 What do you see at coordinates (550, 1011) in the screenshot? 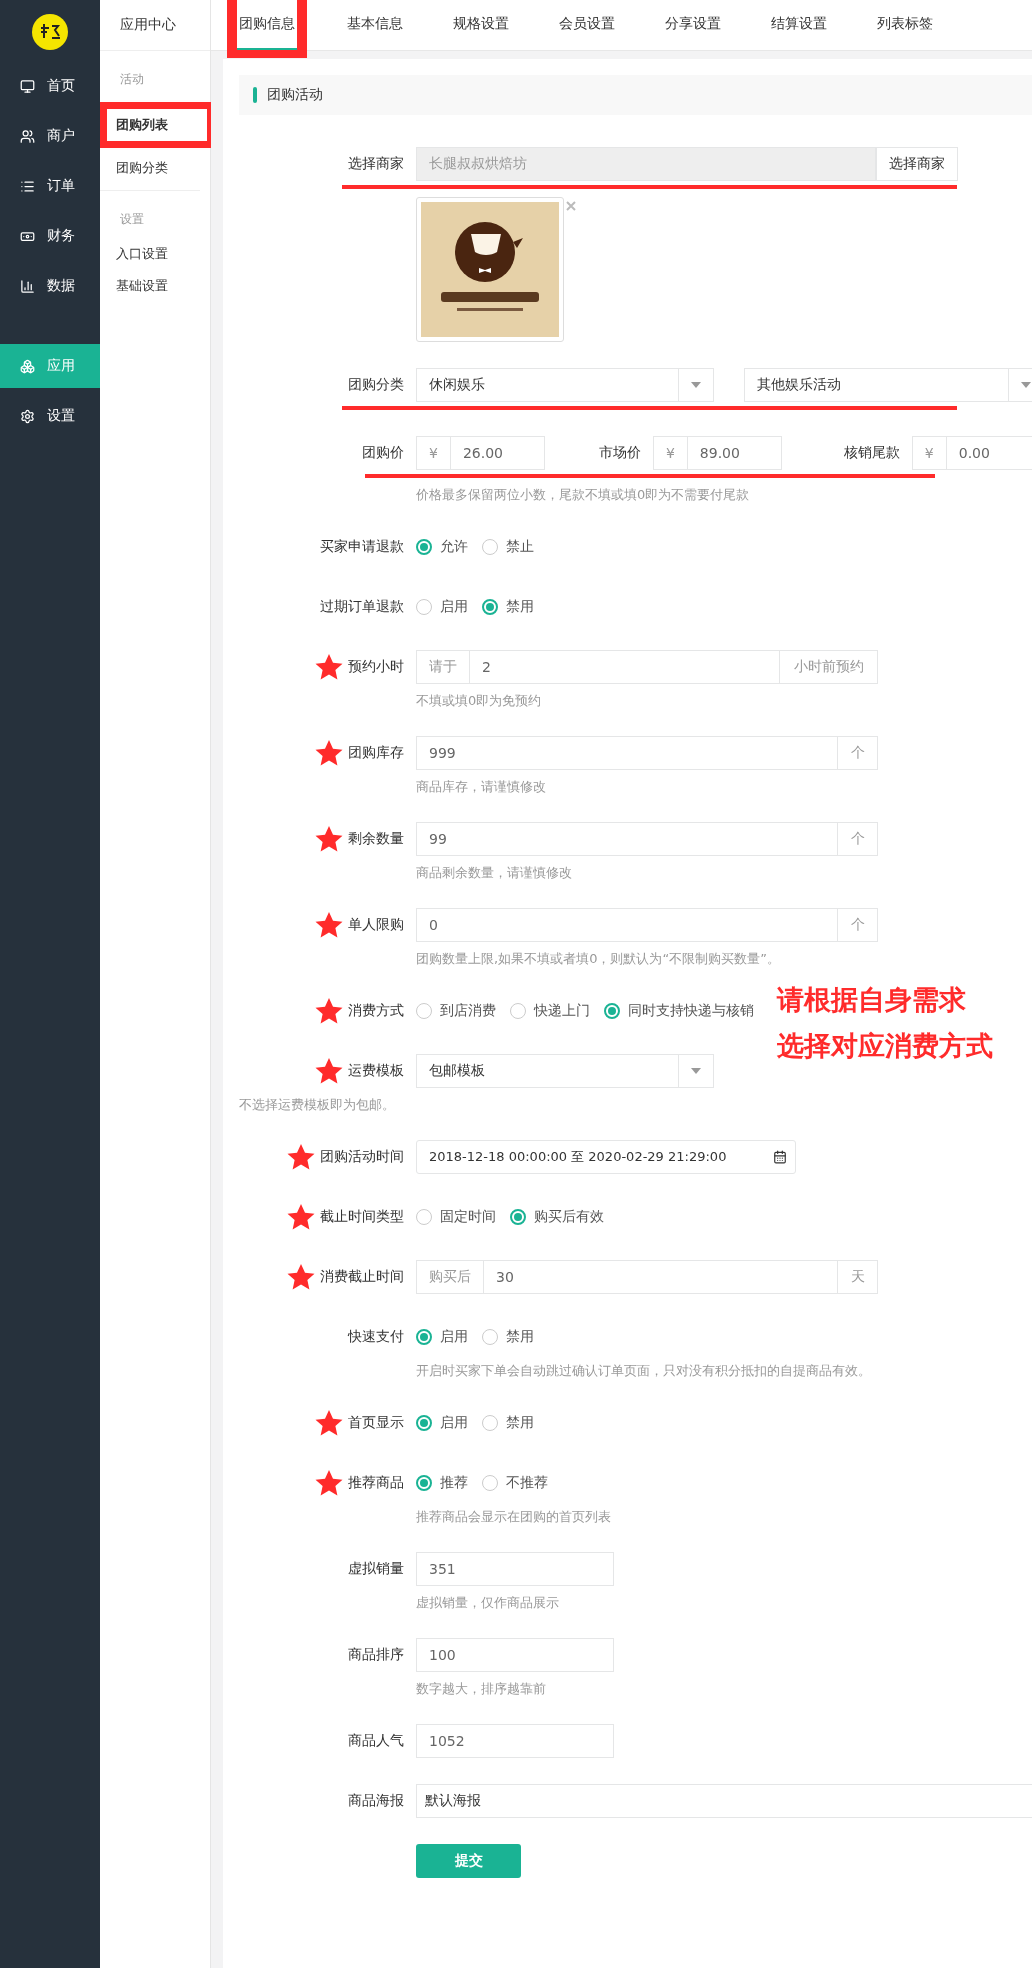
I see `radio-option: 快递上门` at bounding box center [550, 1011].